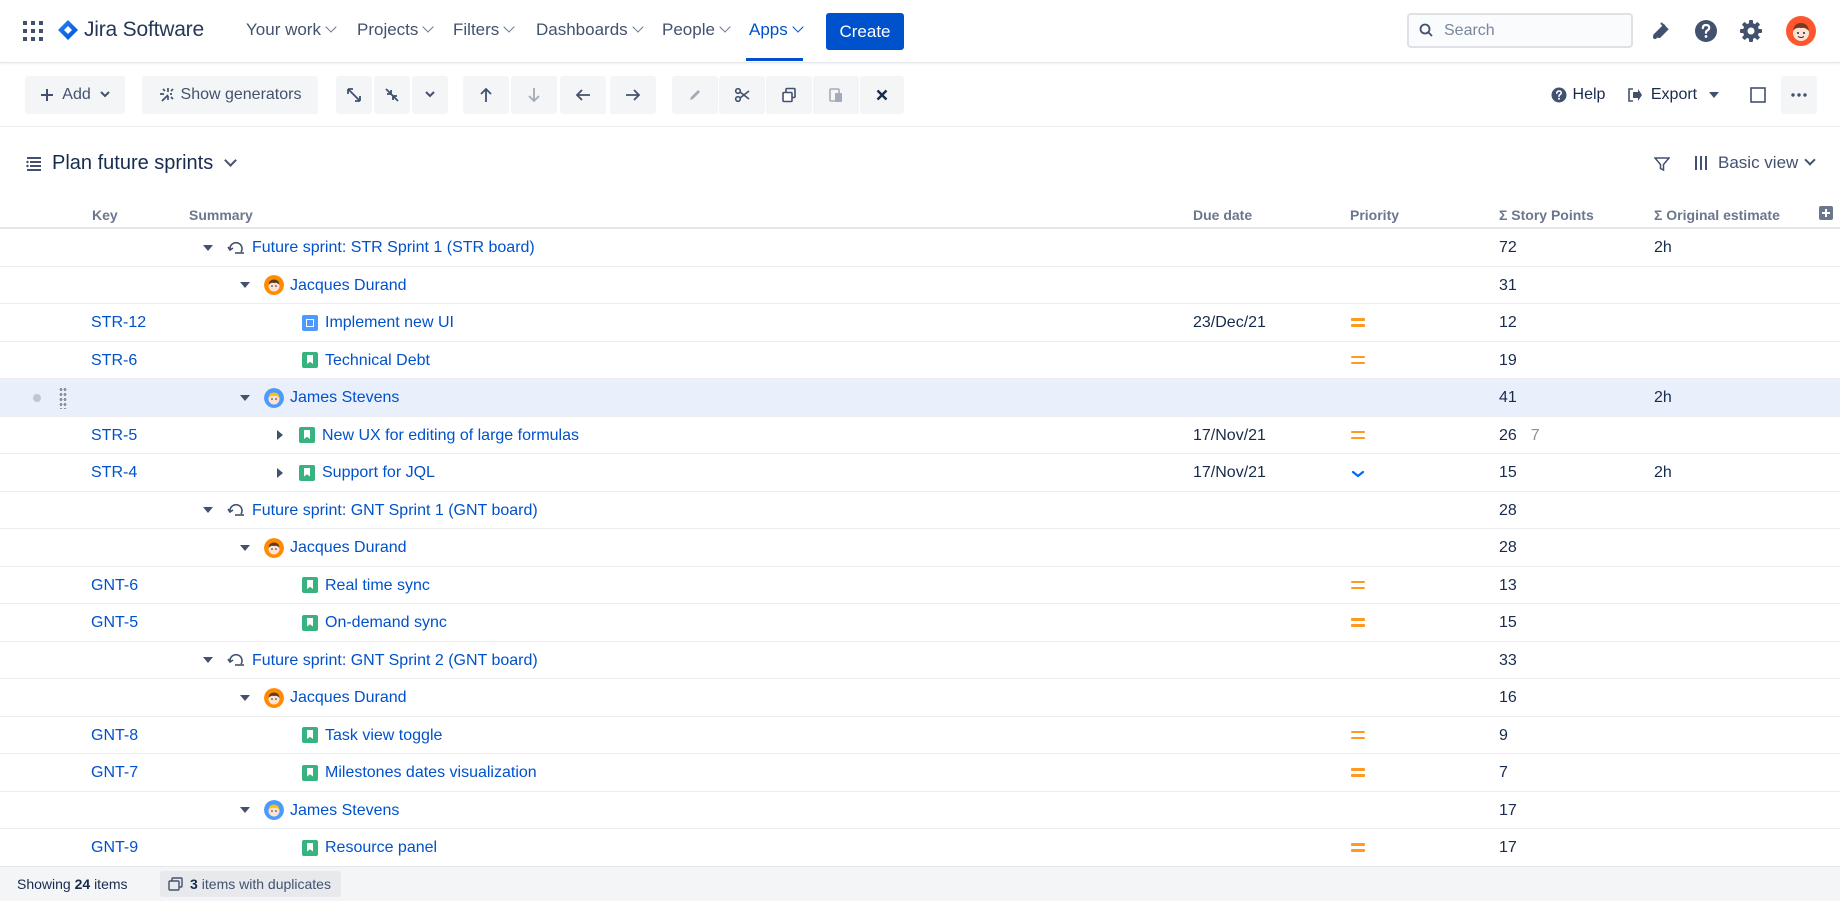  I want to click on issue-key: STR-5, so click(114, 435).